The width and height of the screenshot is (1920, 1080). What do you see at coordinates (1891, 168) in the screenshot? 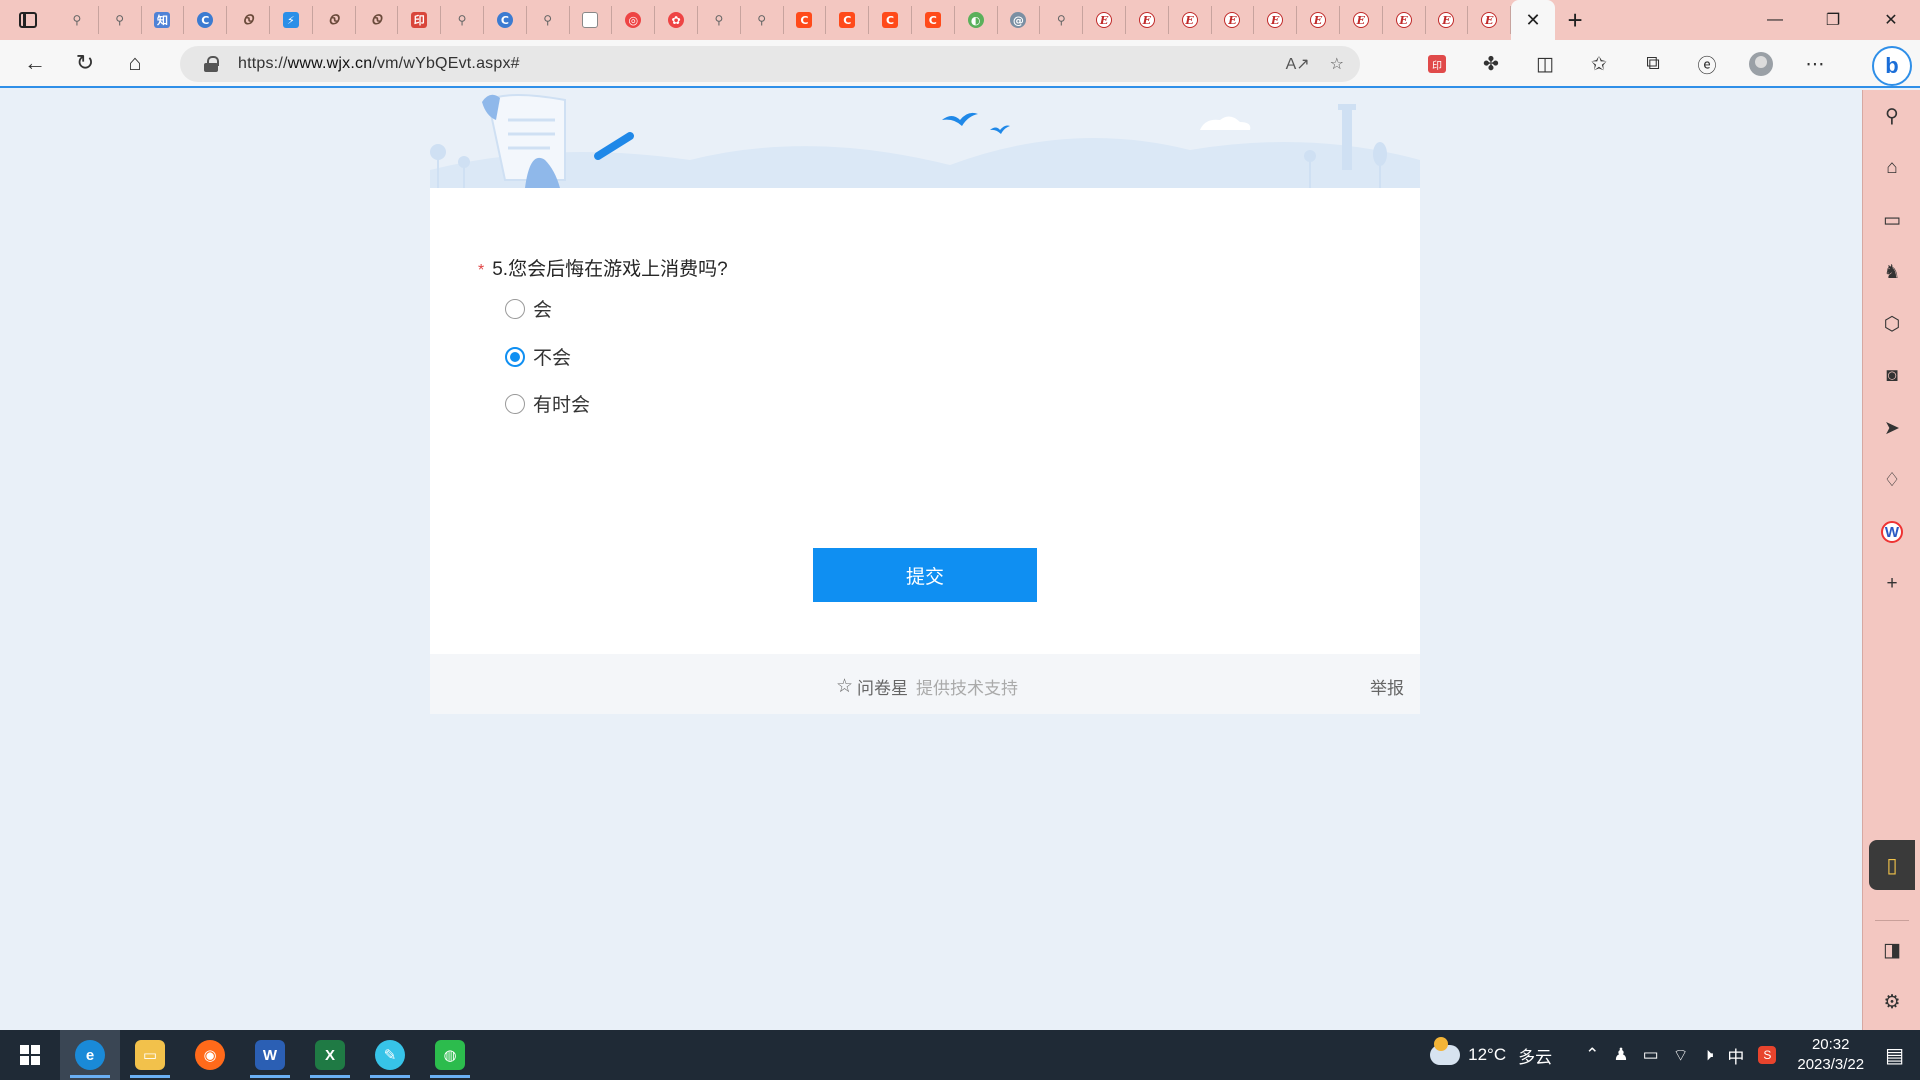
I see `shopping-tag-icon: ⌂` at bounding box center [1891, 168].